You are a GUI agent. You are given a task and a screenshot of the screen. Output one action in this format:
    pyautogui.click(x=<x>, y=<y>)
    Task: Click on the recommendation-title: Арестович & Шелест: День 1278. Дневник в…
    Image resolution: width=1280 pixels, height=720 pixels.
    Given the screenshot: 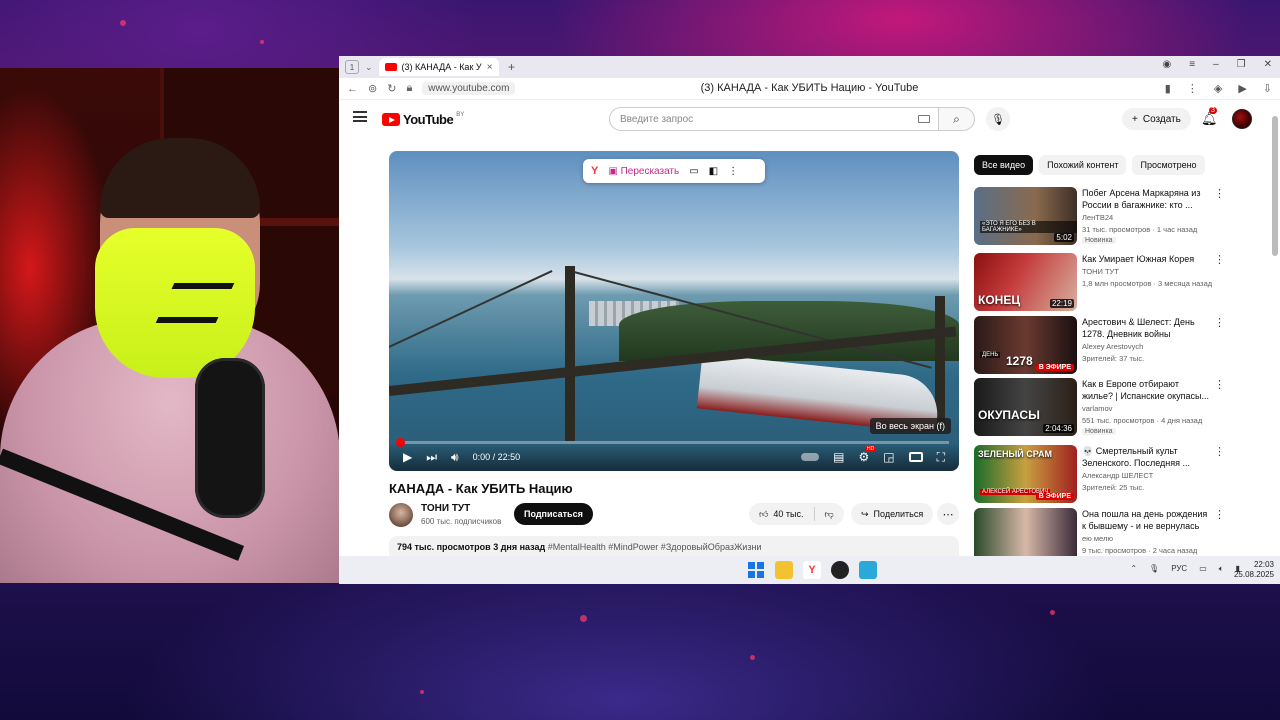 What is the action you would take?
    pyautogui.click(x=1146, y=328)
    